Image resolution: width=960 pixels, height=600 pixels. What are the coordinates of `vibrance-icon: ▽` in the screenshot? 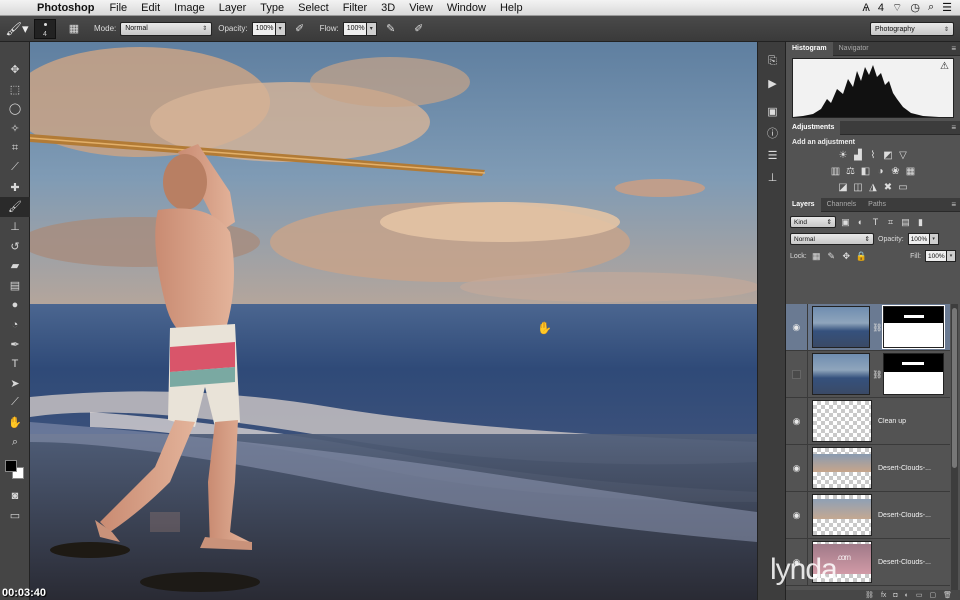 It's located at (903, 155).